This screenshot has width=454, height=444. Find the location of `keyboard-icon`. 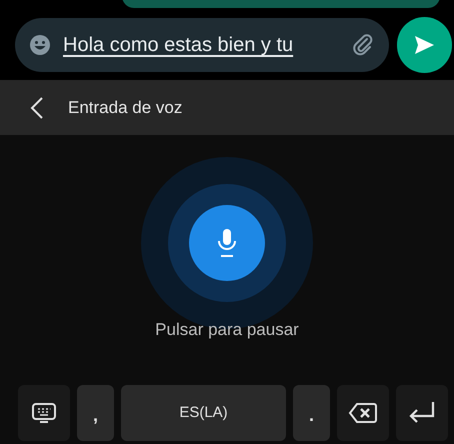

keyboard-icon is located at coordinates (44, 413).